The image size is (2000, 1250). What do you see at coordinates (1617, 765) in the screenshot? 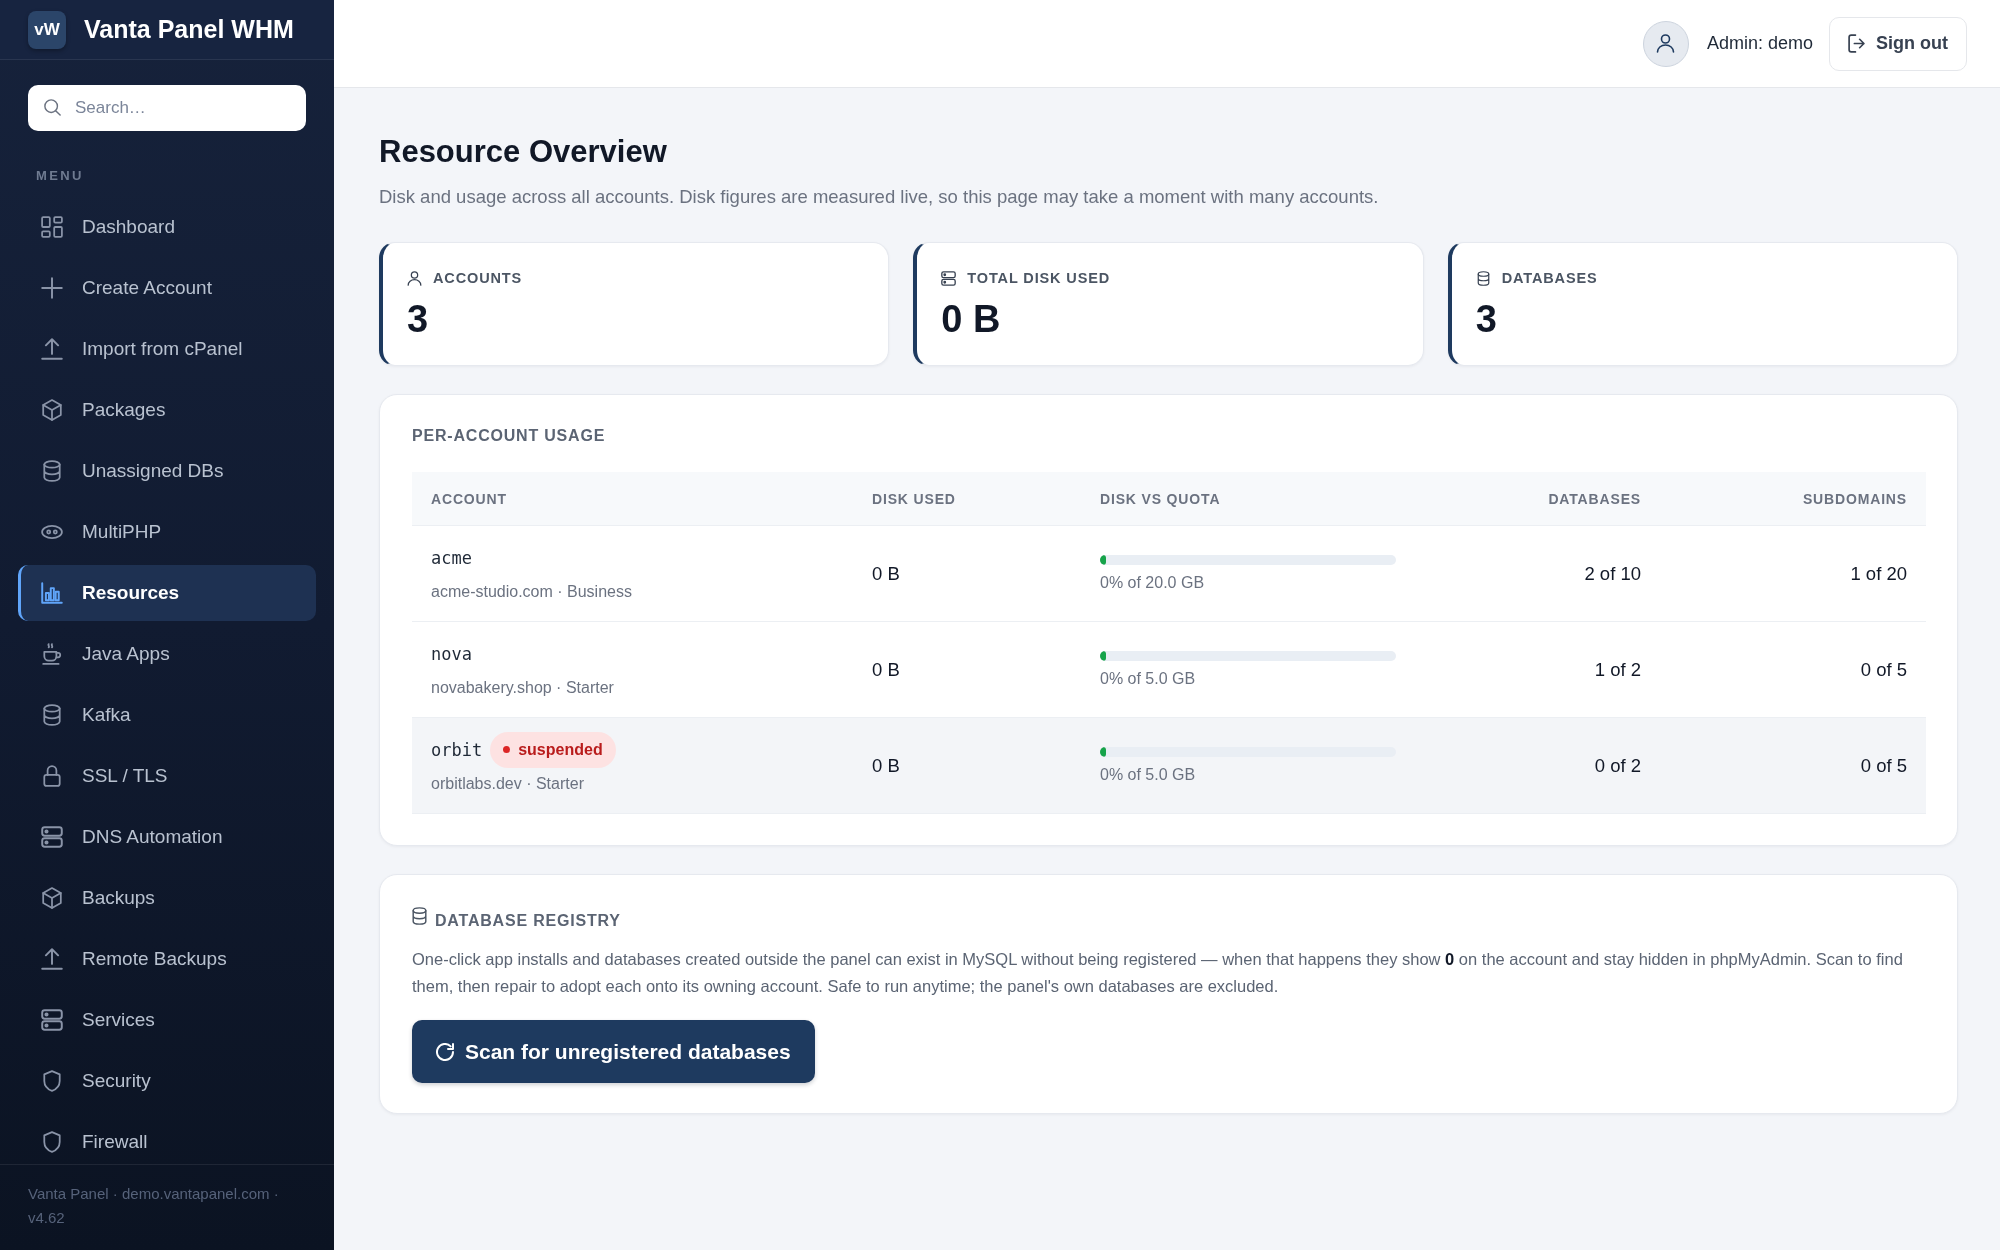
I see `table-cell-text: 0 of 2` at bounding box center [1617, 765].